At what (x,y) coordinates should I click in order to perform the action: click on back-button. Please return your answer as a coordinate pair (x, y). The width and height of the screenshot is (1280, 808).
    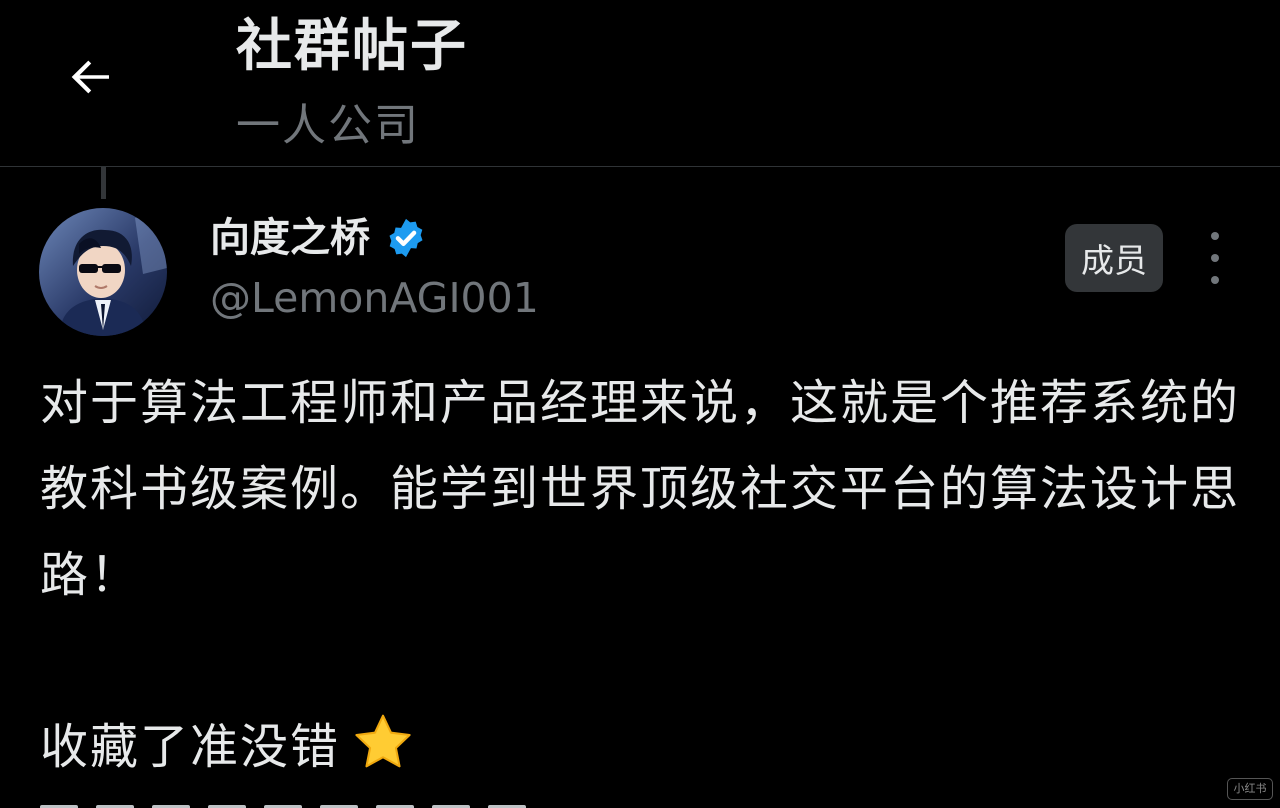
    Looking at the image, I should click on (91, 77).